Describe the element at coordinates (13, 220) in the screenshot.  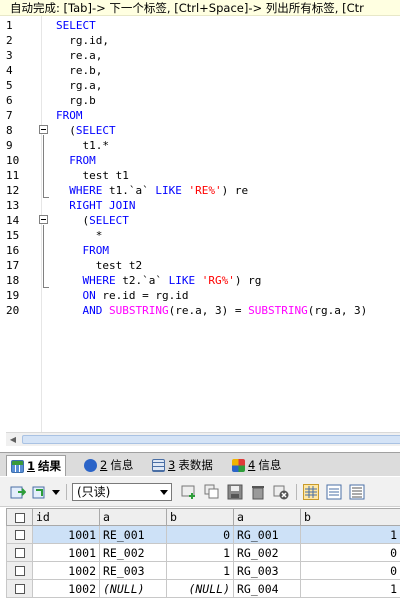
I see `line-number: 14` at that location.